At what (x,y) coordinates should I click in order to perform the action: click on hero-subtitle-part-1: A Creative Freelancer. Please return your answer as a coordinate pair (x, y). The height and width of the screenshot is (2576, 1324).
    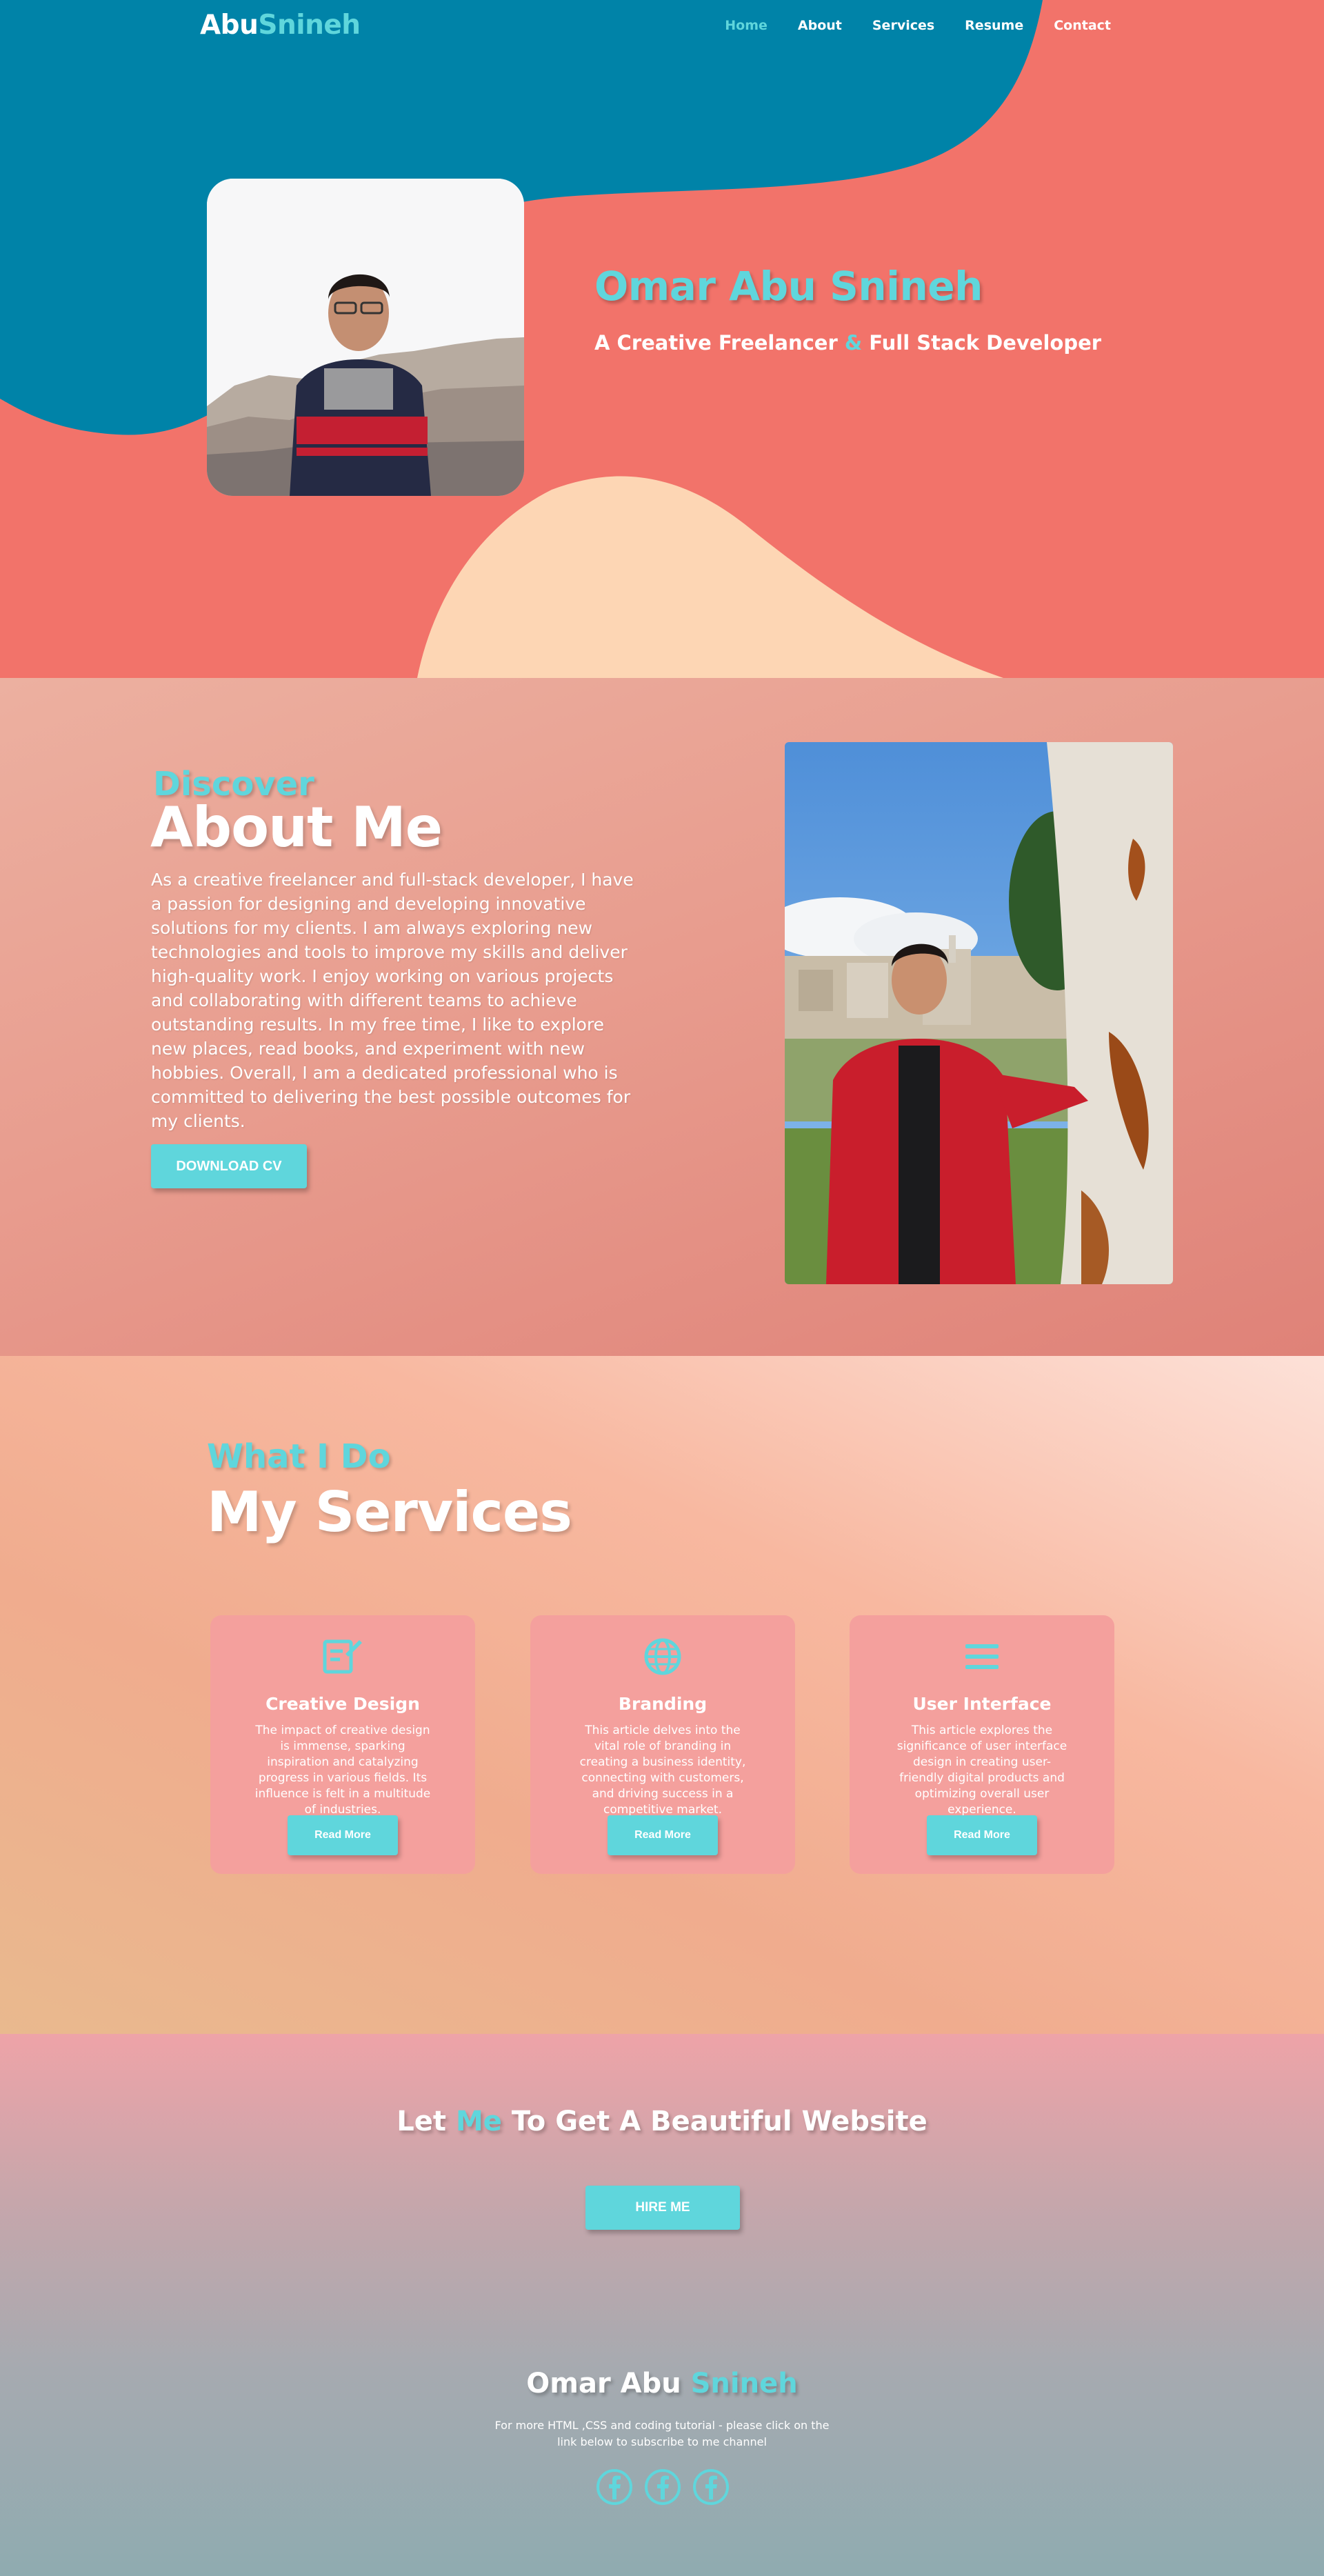
    Looking at the image, I should click on (716, 343).